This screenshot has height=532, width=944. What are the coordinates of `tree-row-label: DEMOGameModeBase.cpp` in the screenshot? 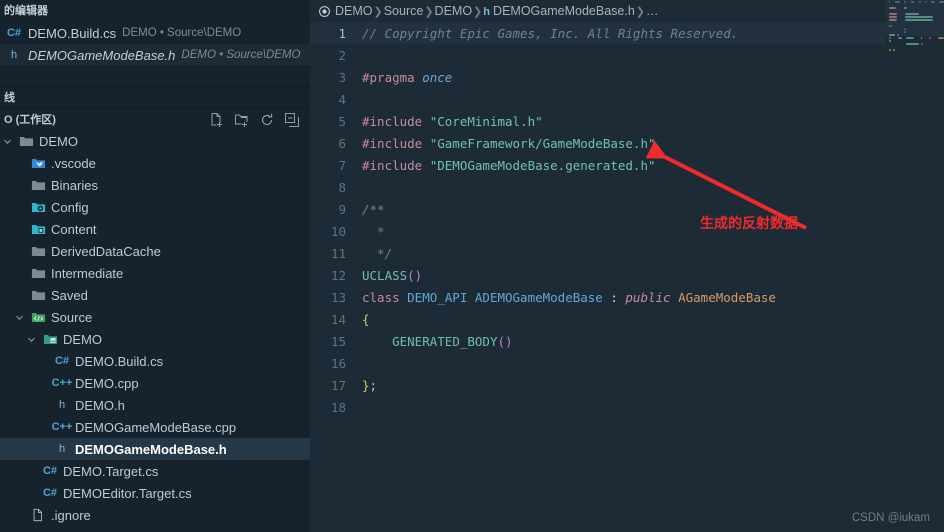 It's located at (156, 427).